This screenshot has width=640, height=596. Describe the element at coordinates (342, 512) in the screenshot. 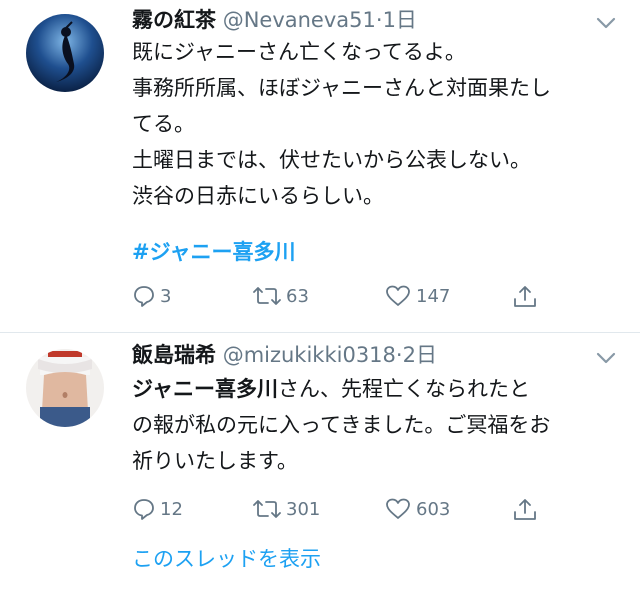

I see `action-bar: 12 301 603` at that location.